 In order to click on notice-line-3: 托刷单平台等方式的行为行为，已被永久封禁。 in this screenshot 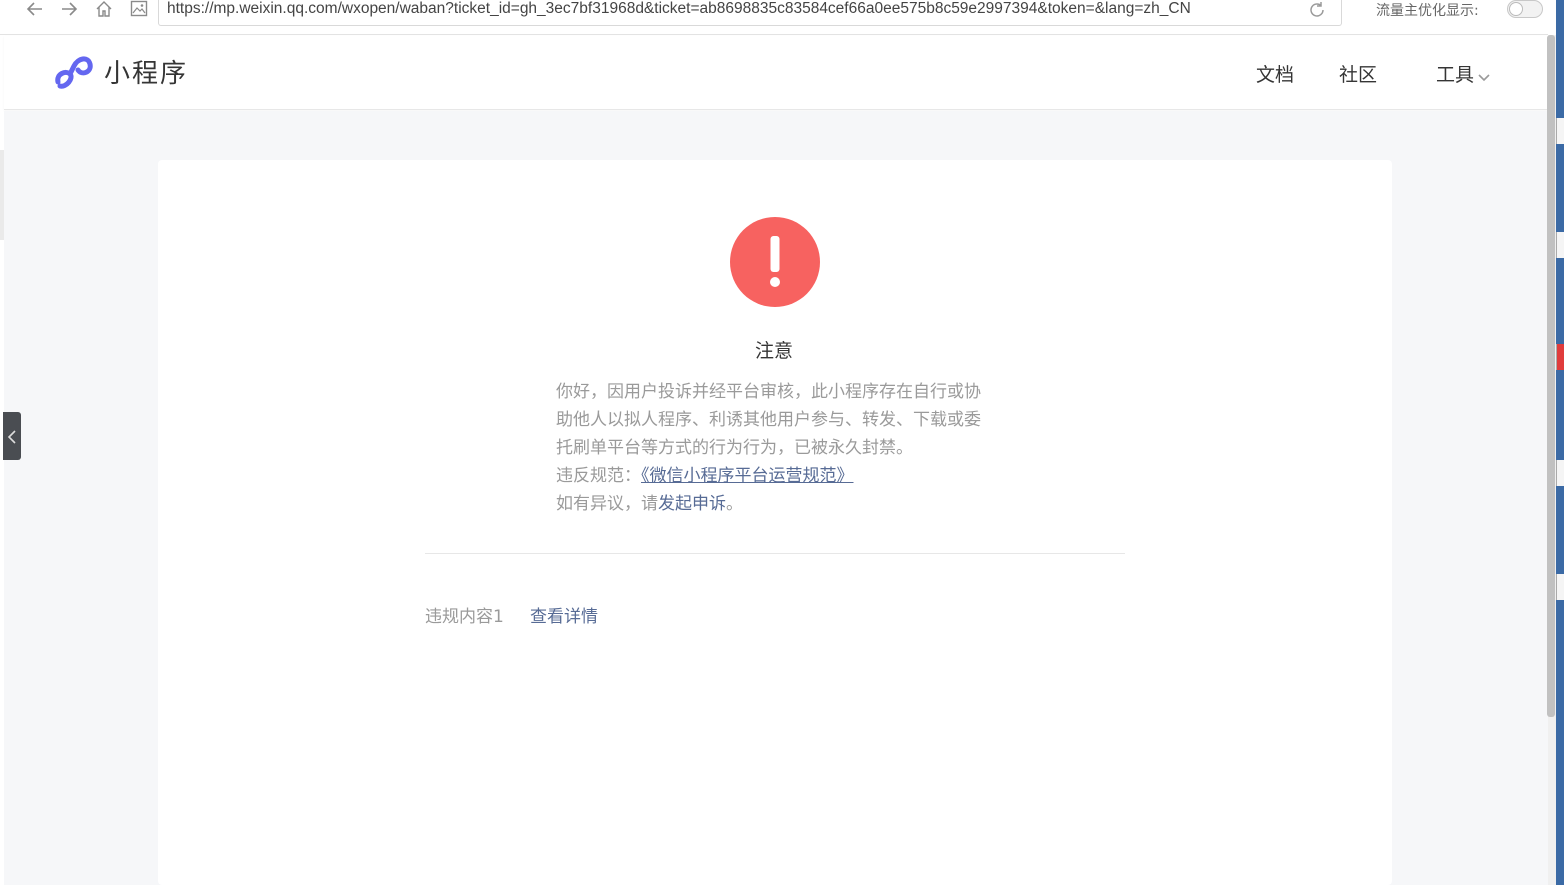, I will do `click(734, 448)`.